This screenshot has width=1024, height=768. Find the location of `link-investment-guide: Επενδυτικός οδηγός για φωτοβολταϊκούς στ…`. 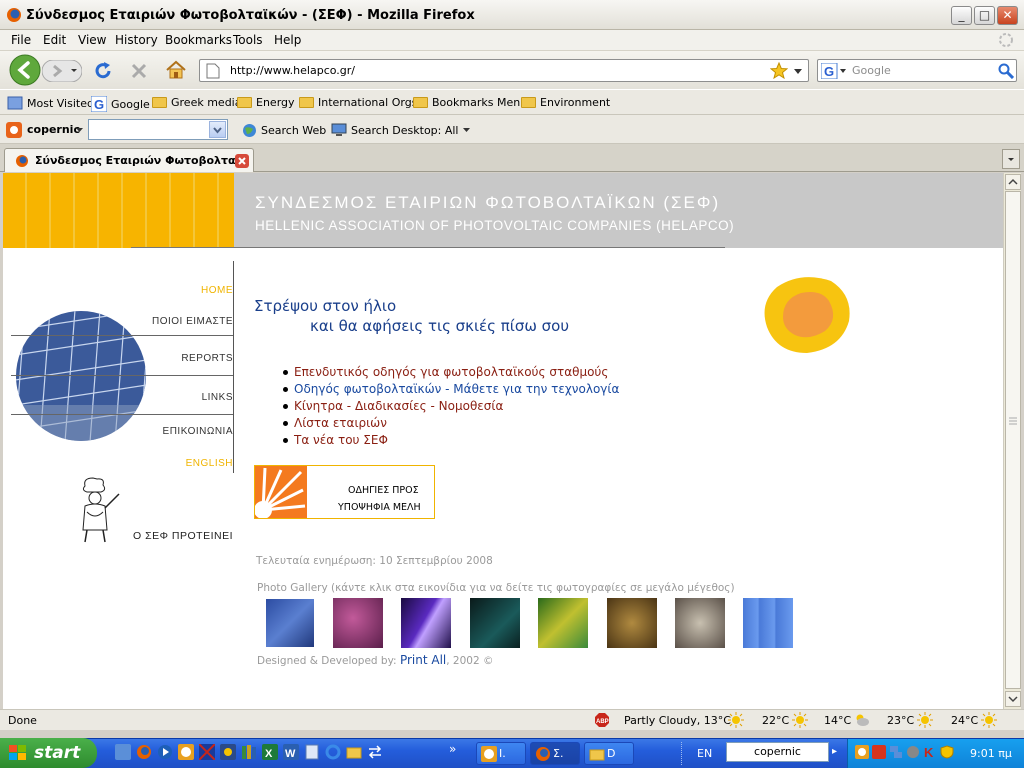

link-investment-guide: Επενδυτικός οδηγός για φωτοβολταϊκούς στ… is located at coordinates (451, 372).